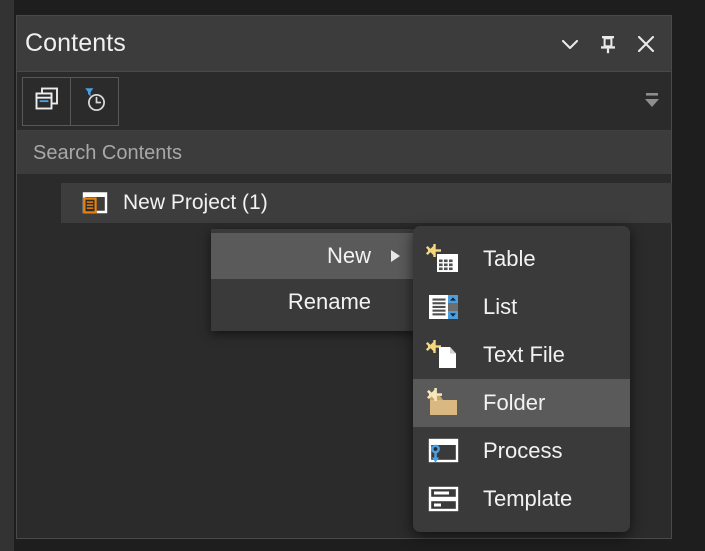 The height and width of the screenshot is (551, 705). What do you see at coordinates (444, 355) in the screenshot?
I see `new-text-file-icon` at bounding box center [444, 355].